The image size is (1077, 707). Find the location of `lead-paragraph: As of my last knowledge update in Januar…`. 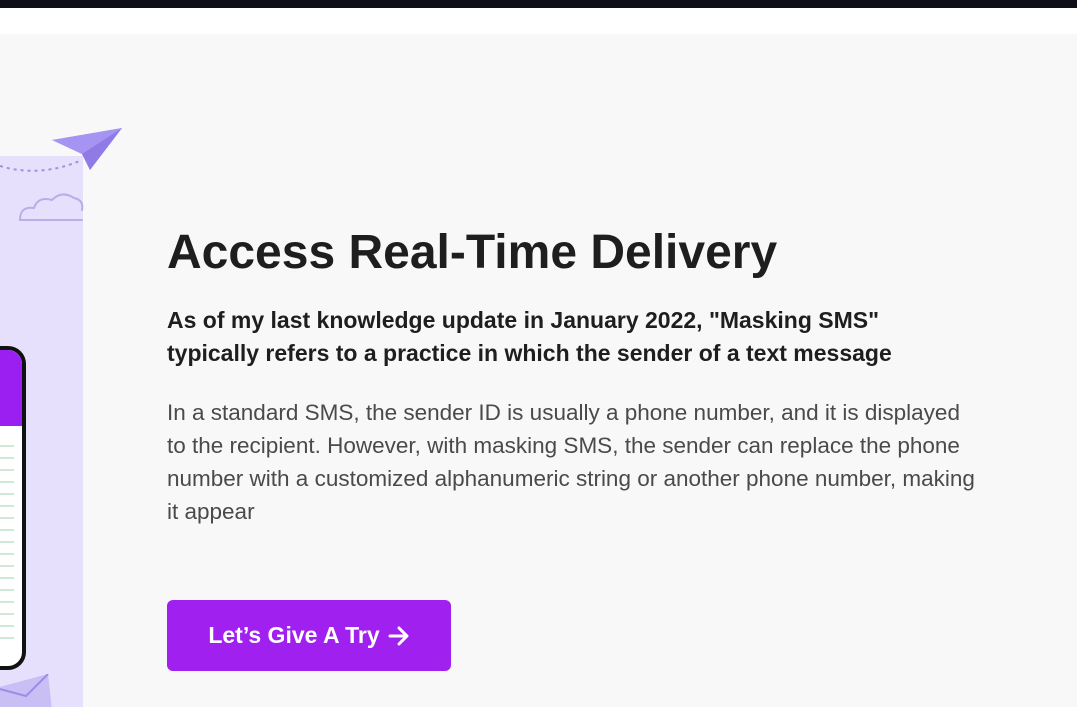

lead-paragraph: As of my last knowledge update in Januar… is located at coordinates (529, 336).